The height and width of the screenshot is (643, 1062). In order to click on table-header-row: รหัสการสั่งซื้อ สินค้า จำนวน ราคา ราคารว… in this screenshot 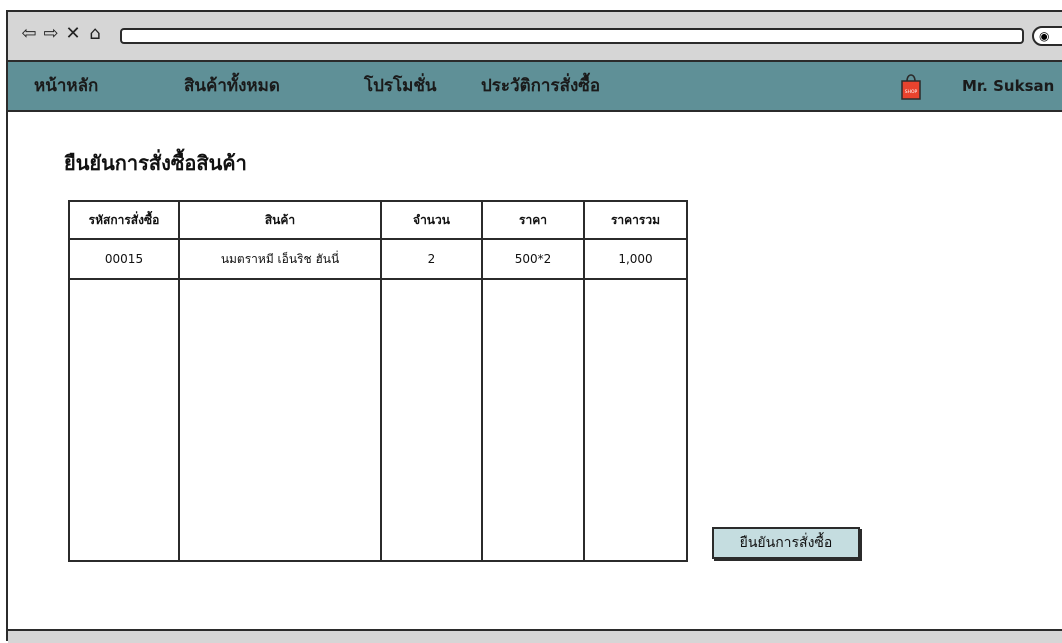, I will do `click(378, 220)`.